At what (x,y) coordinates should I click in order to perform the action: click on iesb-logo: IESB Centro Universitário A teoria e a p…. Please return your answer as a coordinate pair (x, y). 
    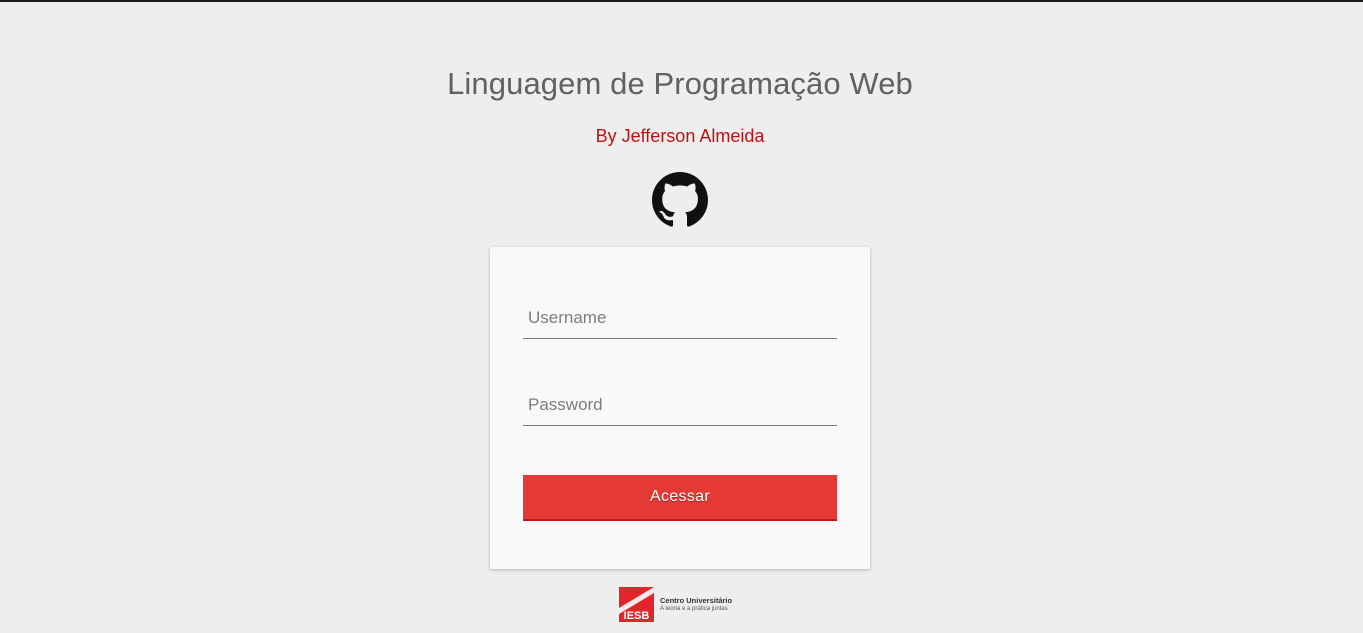
    Looking at the image, I should click on (675, 604).